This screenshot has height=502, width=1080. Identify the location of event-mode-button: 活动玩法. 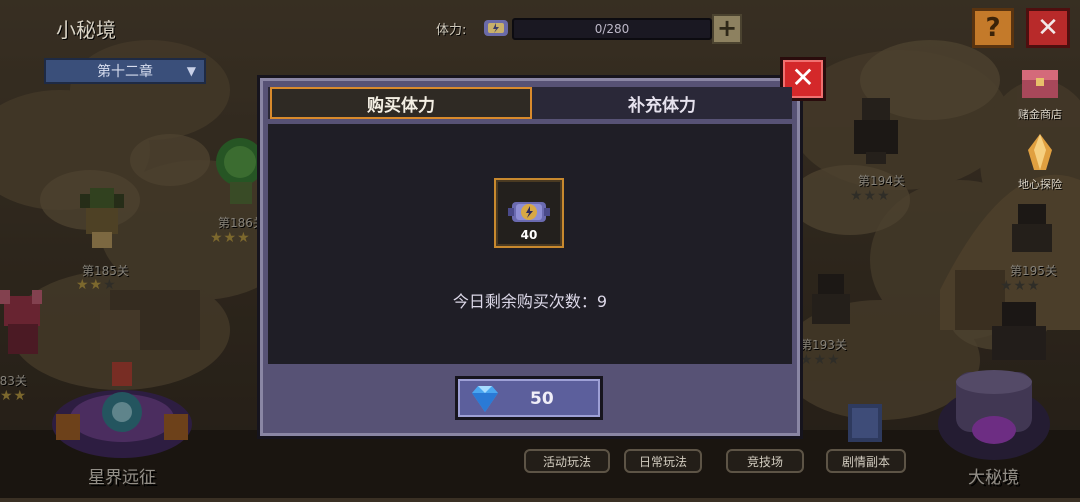
(567, 461).